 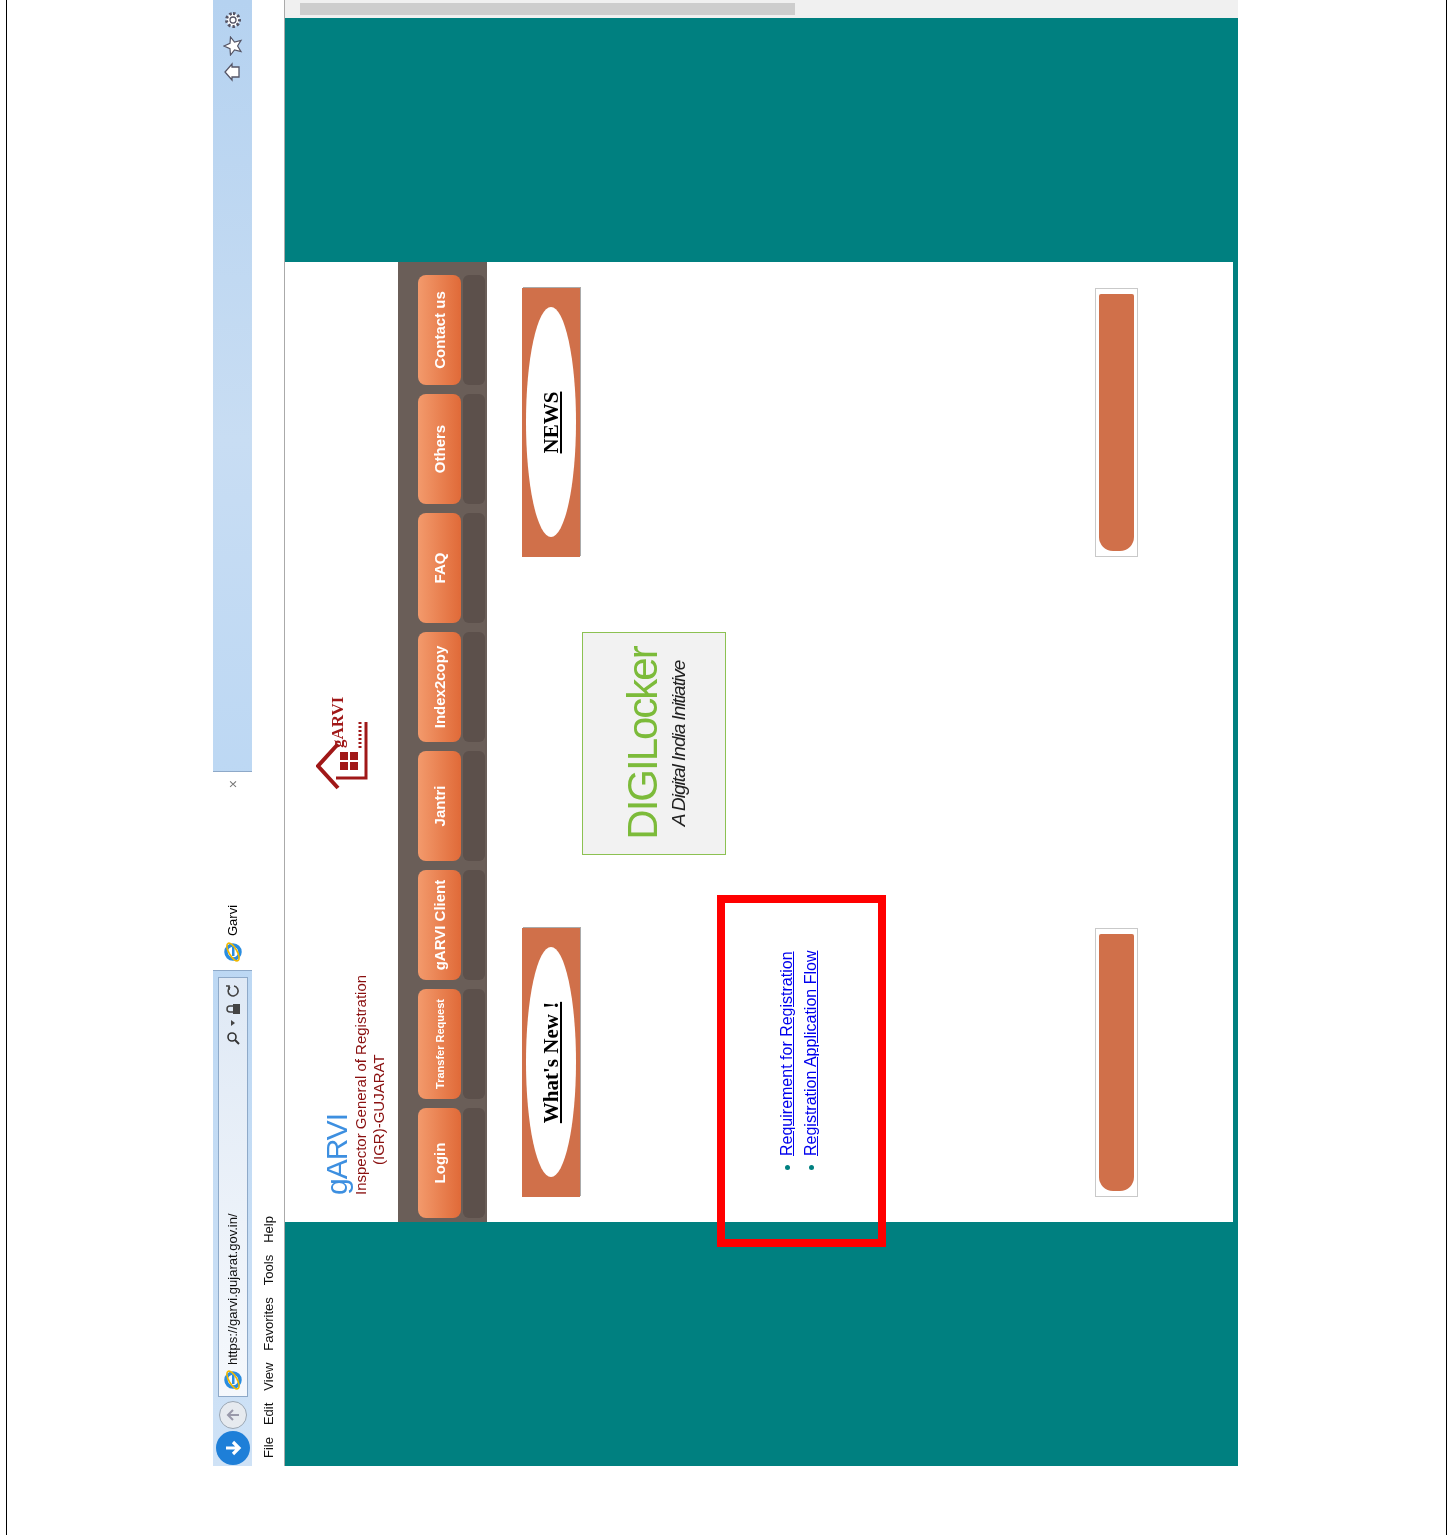 What do you see at coordinates (232, 919) in the screenshot?
I see `tab-title: Garvi` at bounding box center [232, 919].